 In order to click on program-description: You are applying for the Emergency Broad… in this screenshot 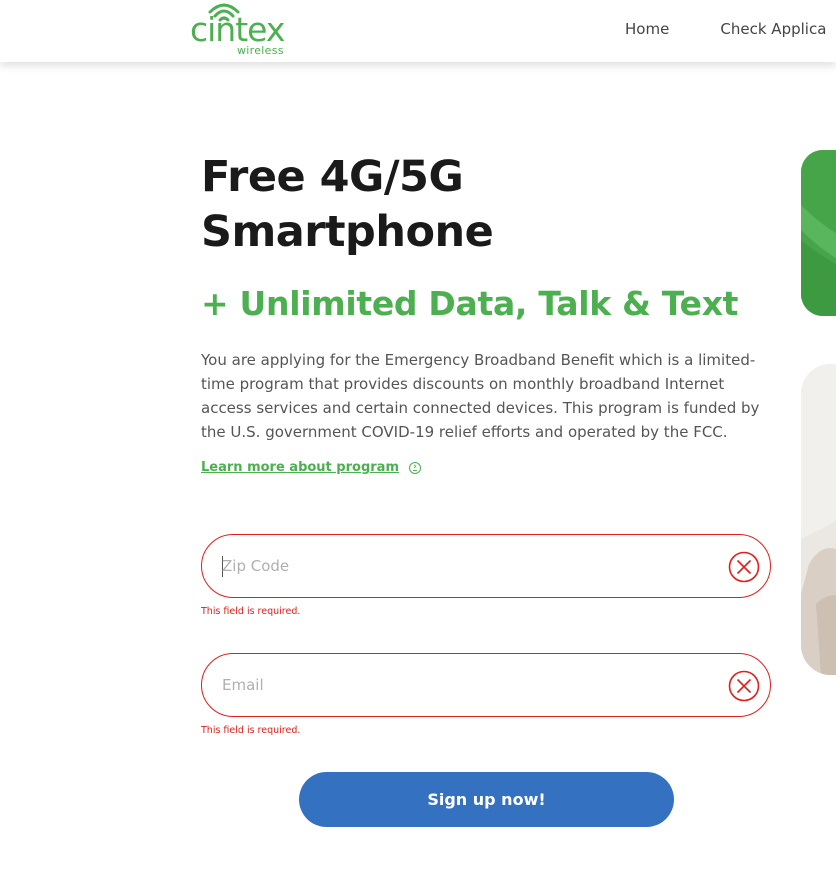, I will do `click(480, 396)`.